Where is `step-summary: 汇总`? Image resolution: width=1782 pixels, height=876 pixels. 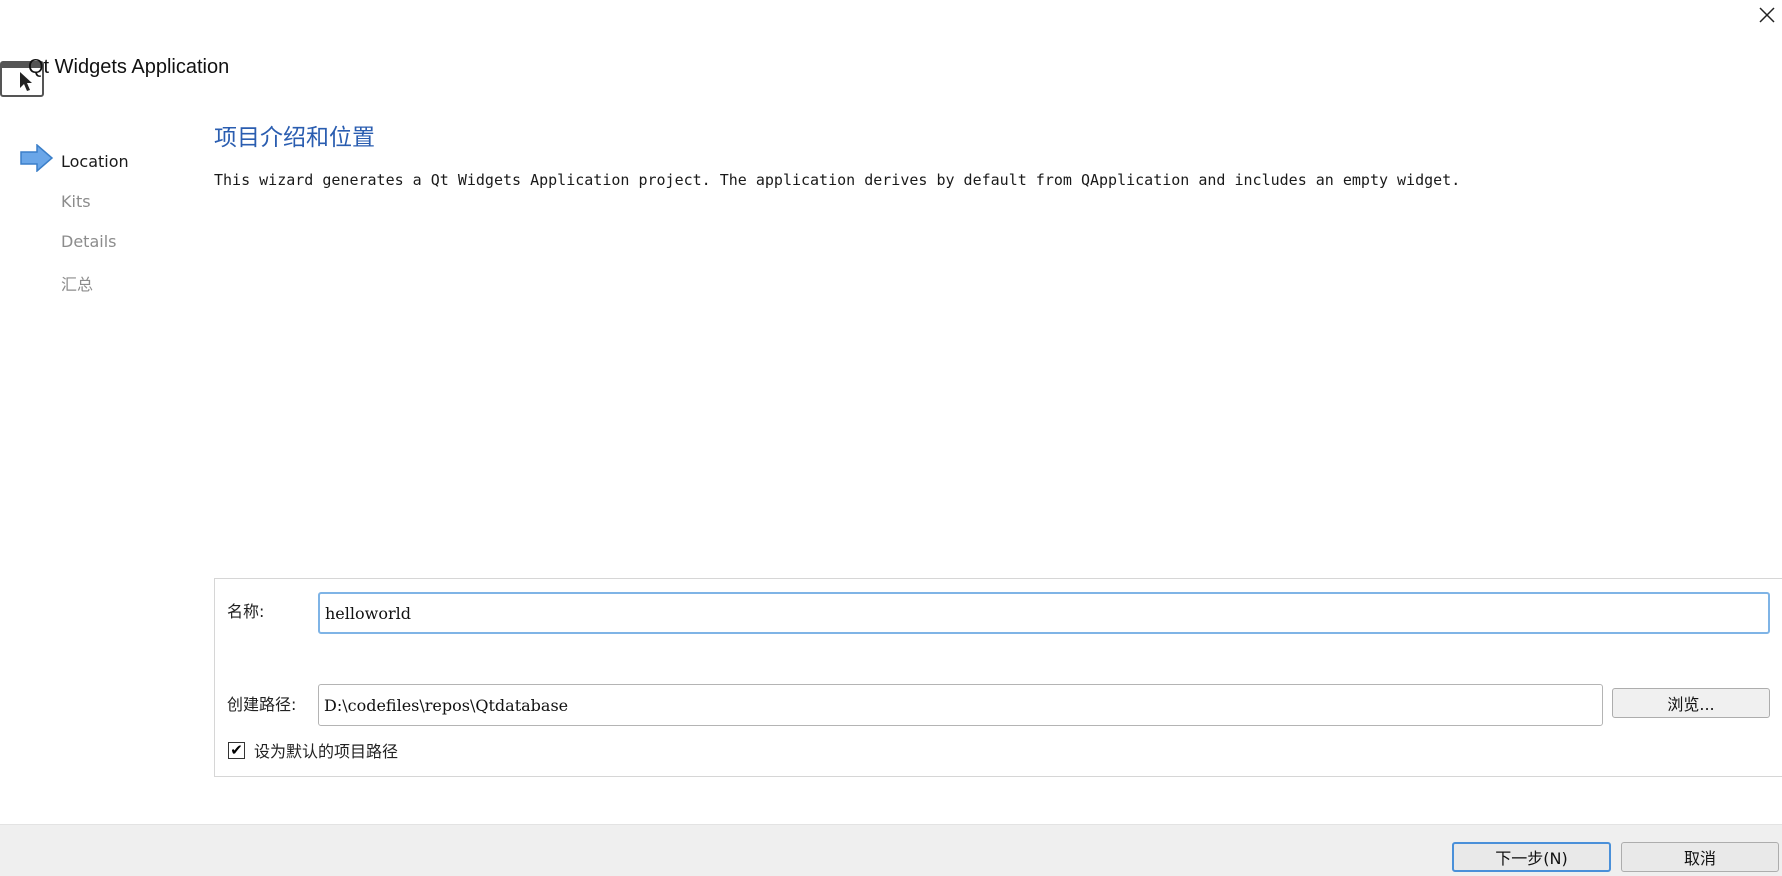
step-summary: 汇总 is located at coordinates (77, 284).